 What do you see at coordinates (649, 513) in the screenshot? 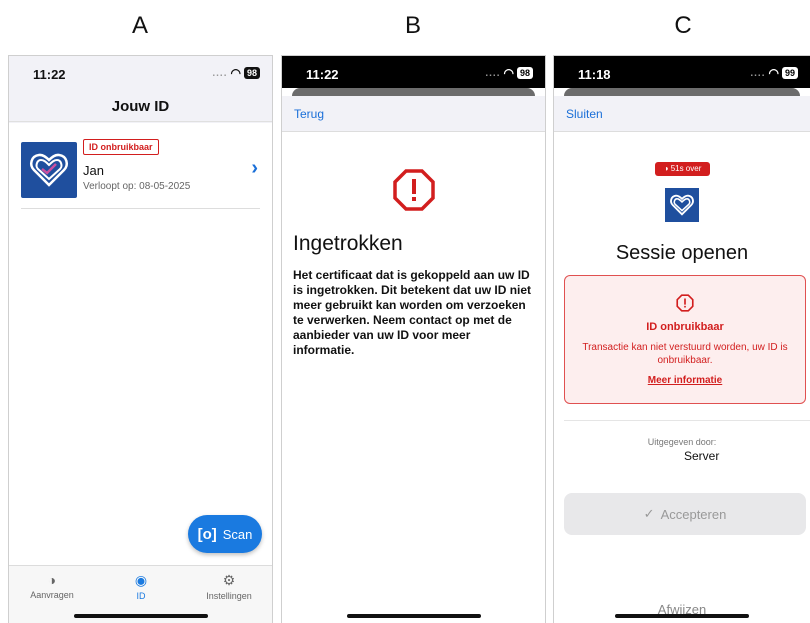
I see `checkmark-icon: ✓` at bounding box center [649, 513].